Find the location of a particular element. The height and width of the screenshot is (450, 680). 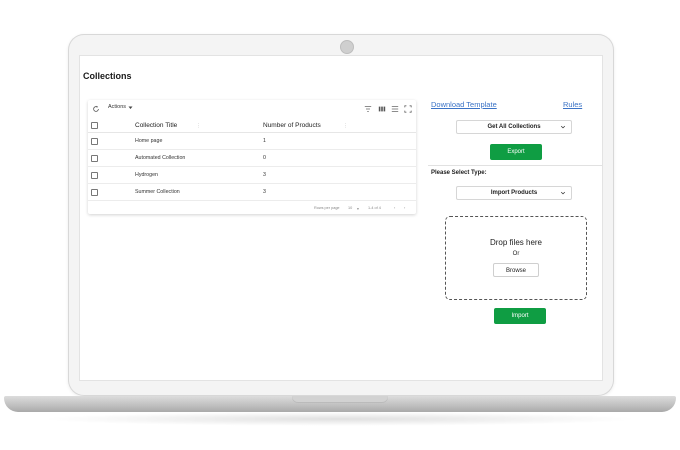

section-divider is located at coordinates (515, 165).